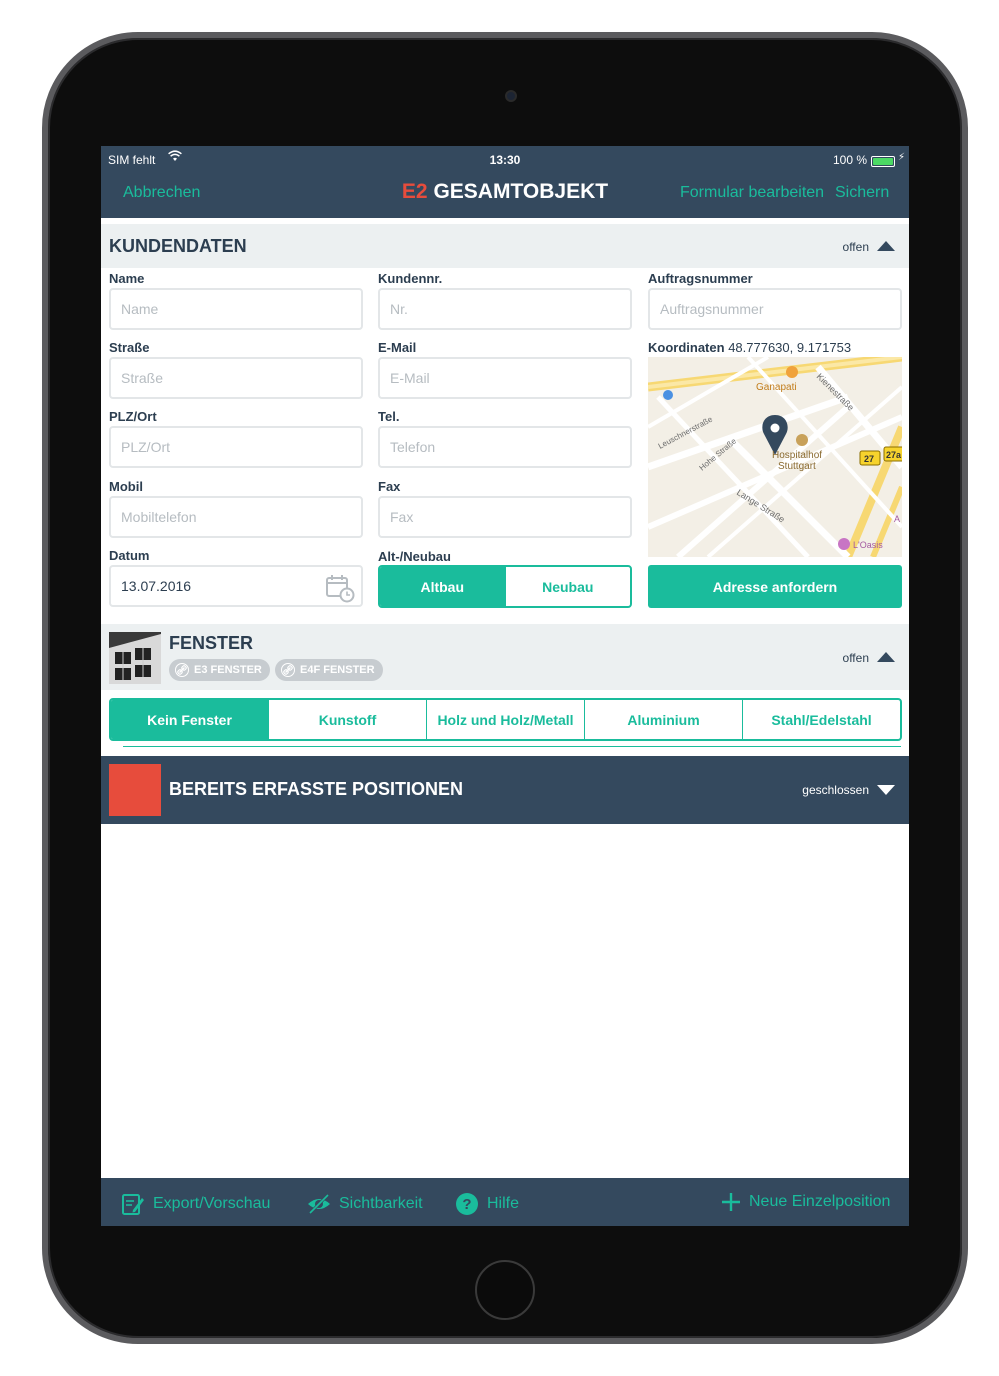  What do you see at coordinates (862, 193) in the screenshot?
I see `save-button: Sichern` at bounding box center [862, 193].